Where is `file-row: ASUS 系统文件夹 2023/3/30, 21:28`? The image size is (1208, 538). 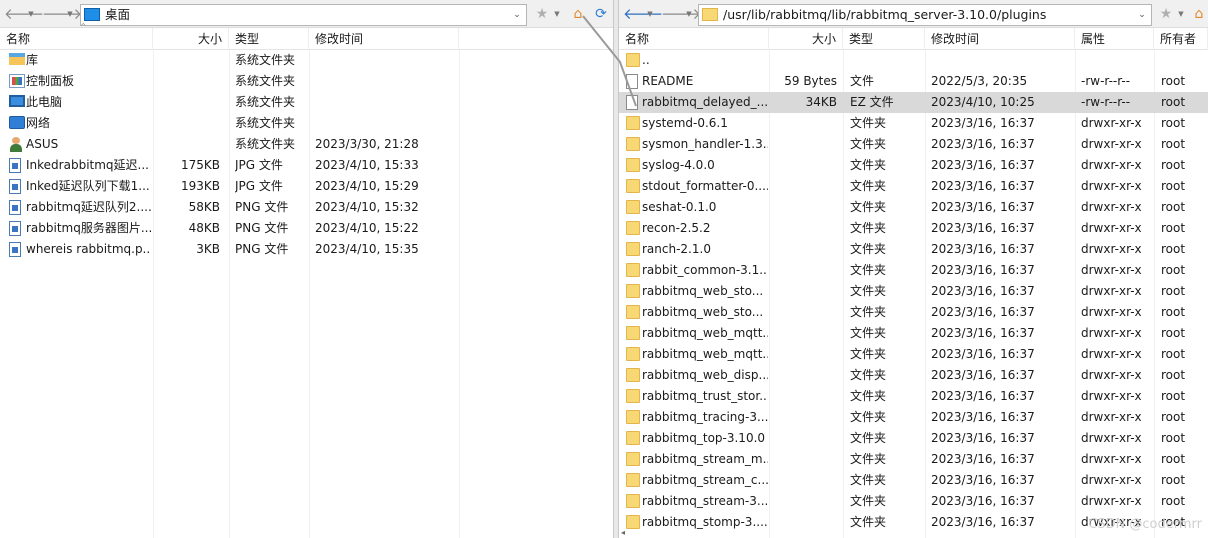
file-row: ASUS 系统文件夹 2023/3/30, 21:28 is located at coordinates (306, 144).